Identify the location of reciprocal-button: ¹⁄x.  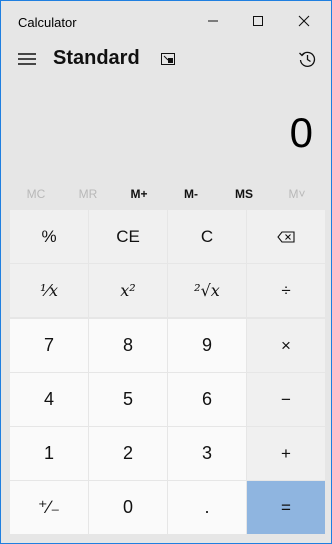
(49, 290).